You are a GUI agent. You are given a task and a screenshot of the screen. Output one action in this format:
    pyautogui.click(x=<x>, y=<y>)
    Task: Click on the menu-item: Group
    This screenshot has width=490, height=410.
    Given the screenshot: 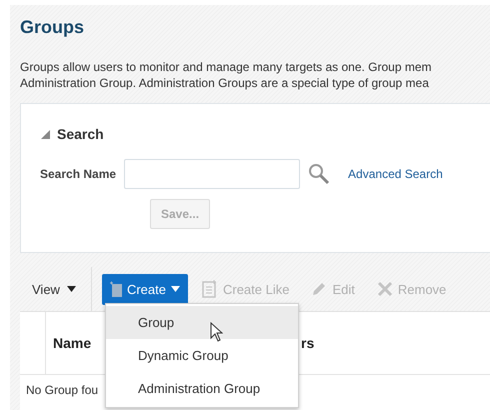 What is the action you would take?
    pyautogui.click(x=202, y=322)
    